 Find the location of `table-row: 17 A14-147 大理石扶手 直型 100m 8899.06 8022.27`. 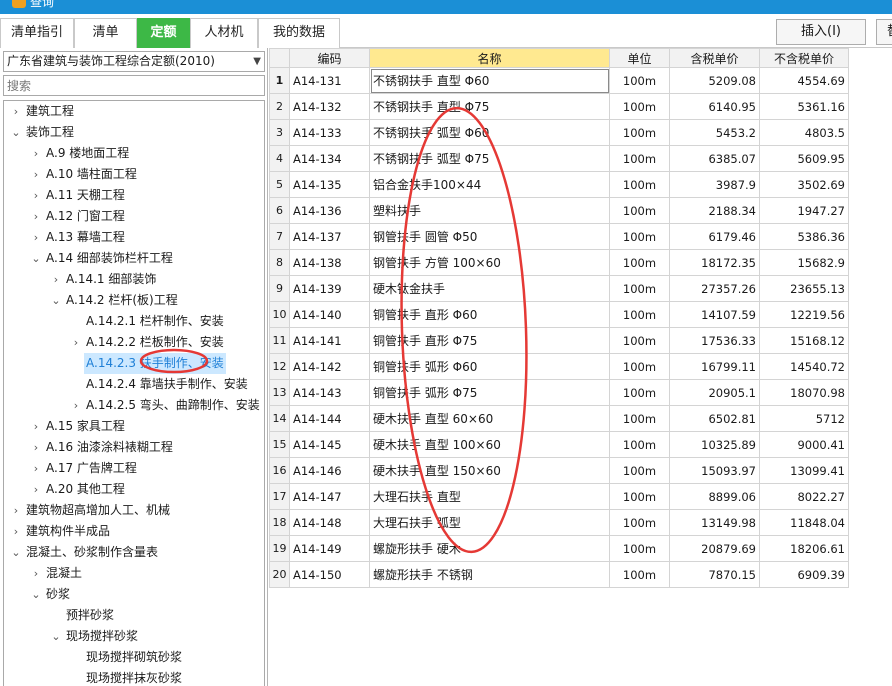

table-row: 17 A14-147 大理石扶手 直型 100m 8899.06 8022.27 is located at coordinates (559, 496).